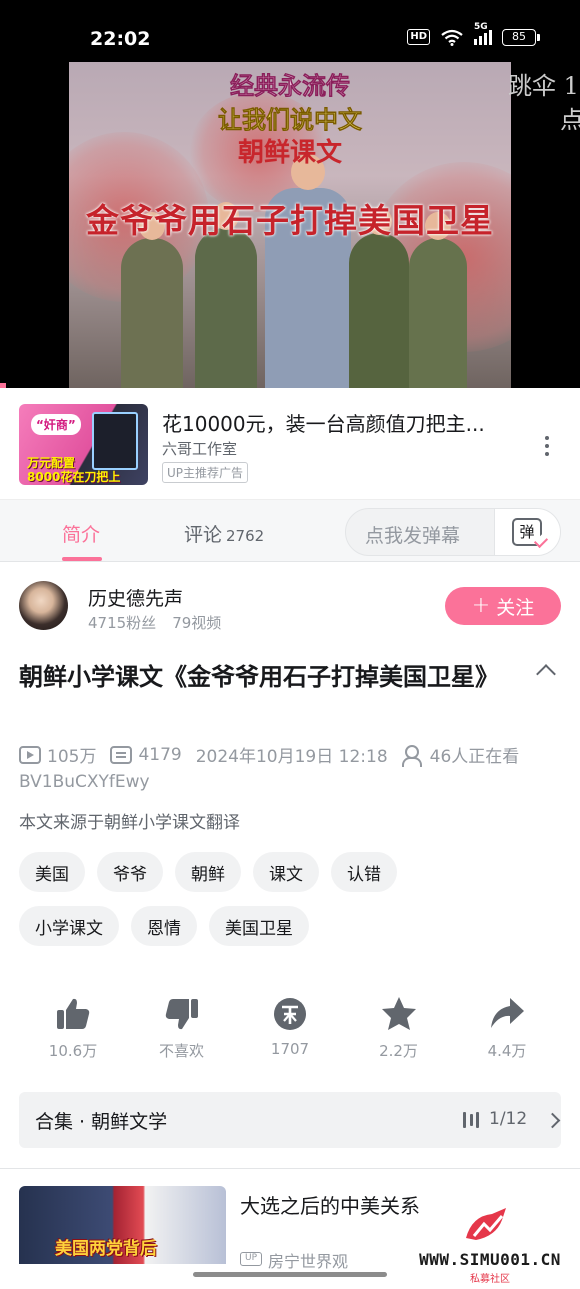 This screenshot has width=580, height=1289. What do you see at coordinates (122, 623) in the screenshot?
I see `fans-count: 4715粉丝` at bounding box center [122, 623].